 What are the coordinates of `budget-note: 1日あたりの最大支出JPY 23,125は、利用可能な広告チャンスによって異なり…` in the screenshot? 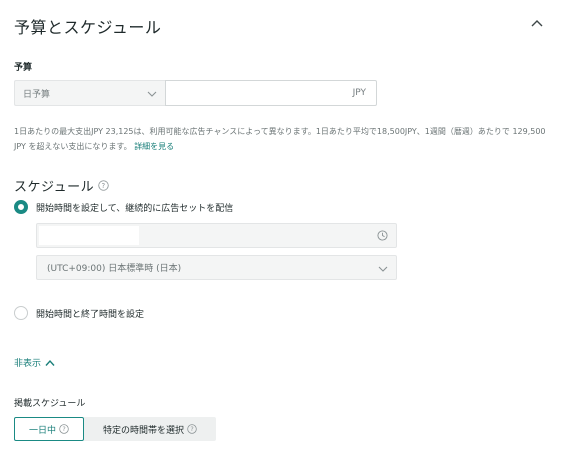 It's located at (284, 139).